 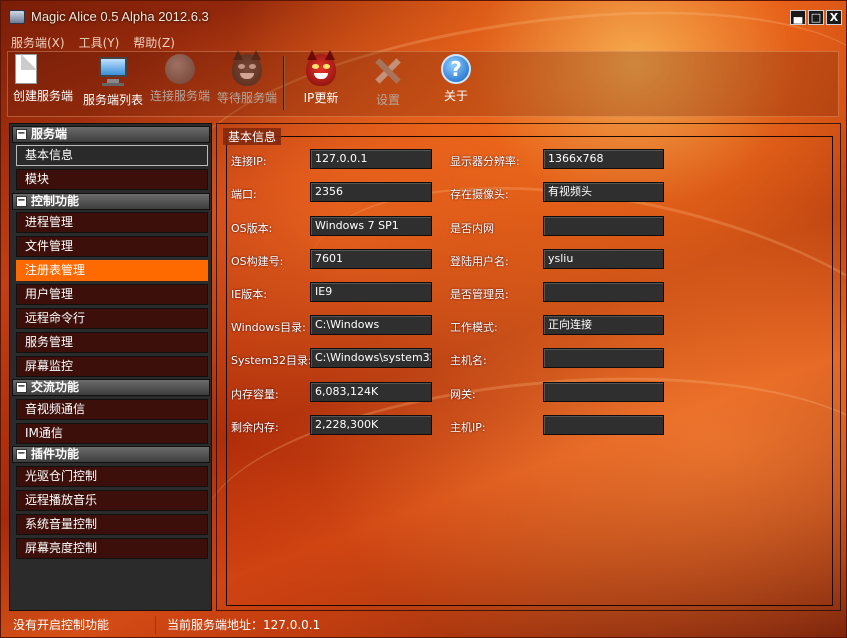 What do you see at coordinates (479, 261) in the screenshot?
I see `field-label-username: 登陆用户名:` at bounding box center [479, 261].